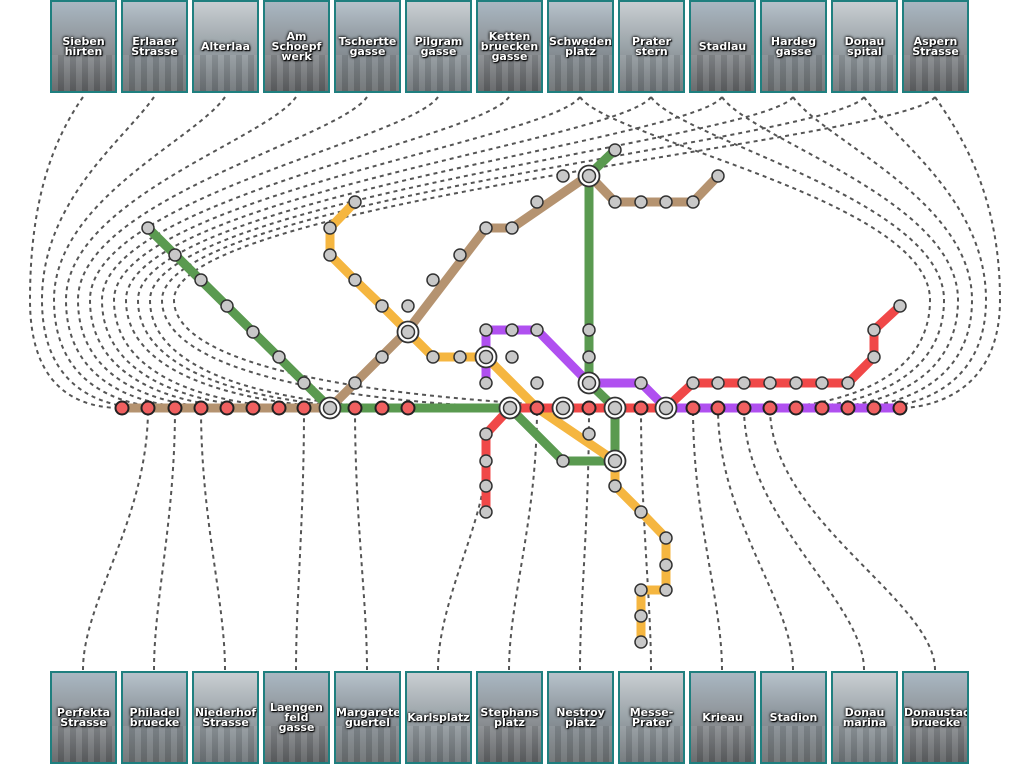 The image size is (1024, 768). Describe the element at coordinates (935, 46) in the screenshot. I see `station-label: Aspern Strasse` at that location.